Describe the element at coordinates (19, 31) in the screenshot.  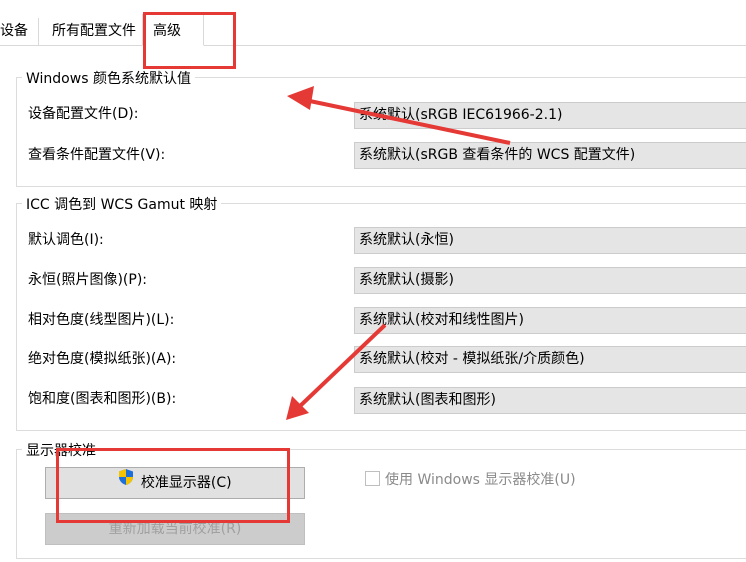
I see `tab-devices: 设备` at that location.